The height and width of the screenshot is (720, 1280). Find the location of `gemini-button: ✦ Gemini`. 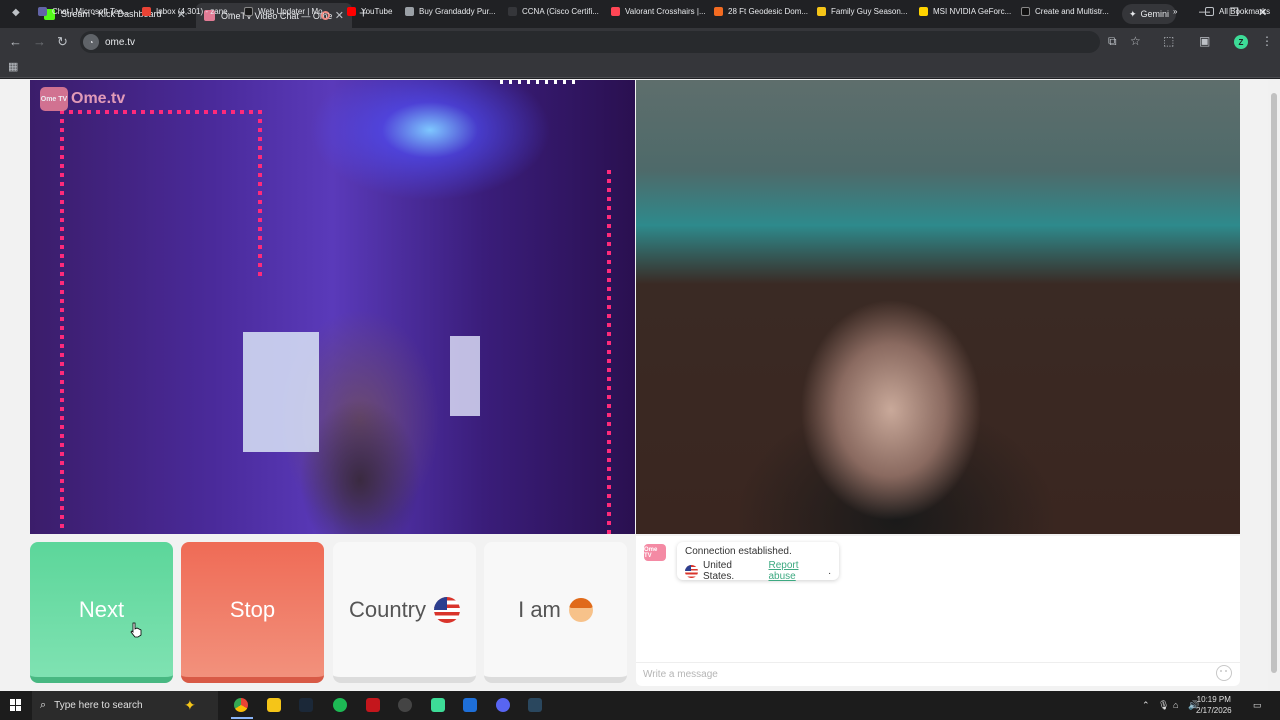

gemini-button: ✦ Gemini is located at coordinates (1149, 14).